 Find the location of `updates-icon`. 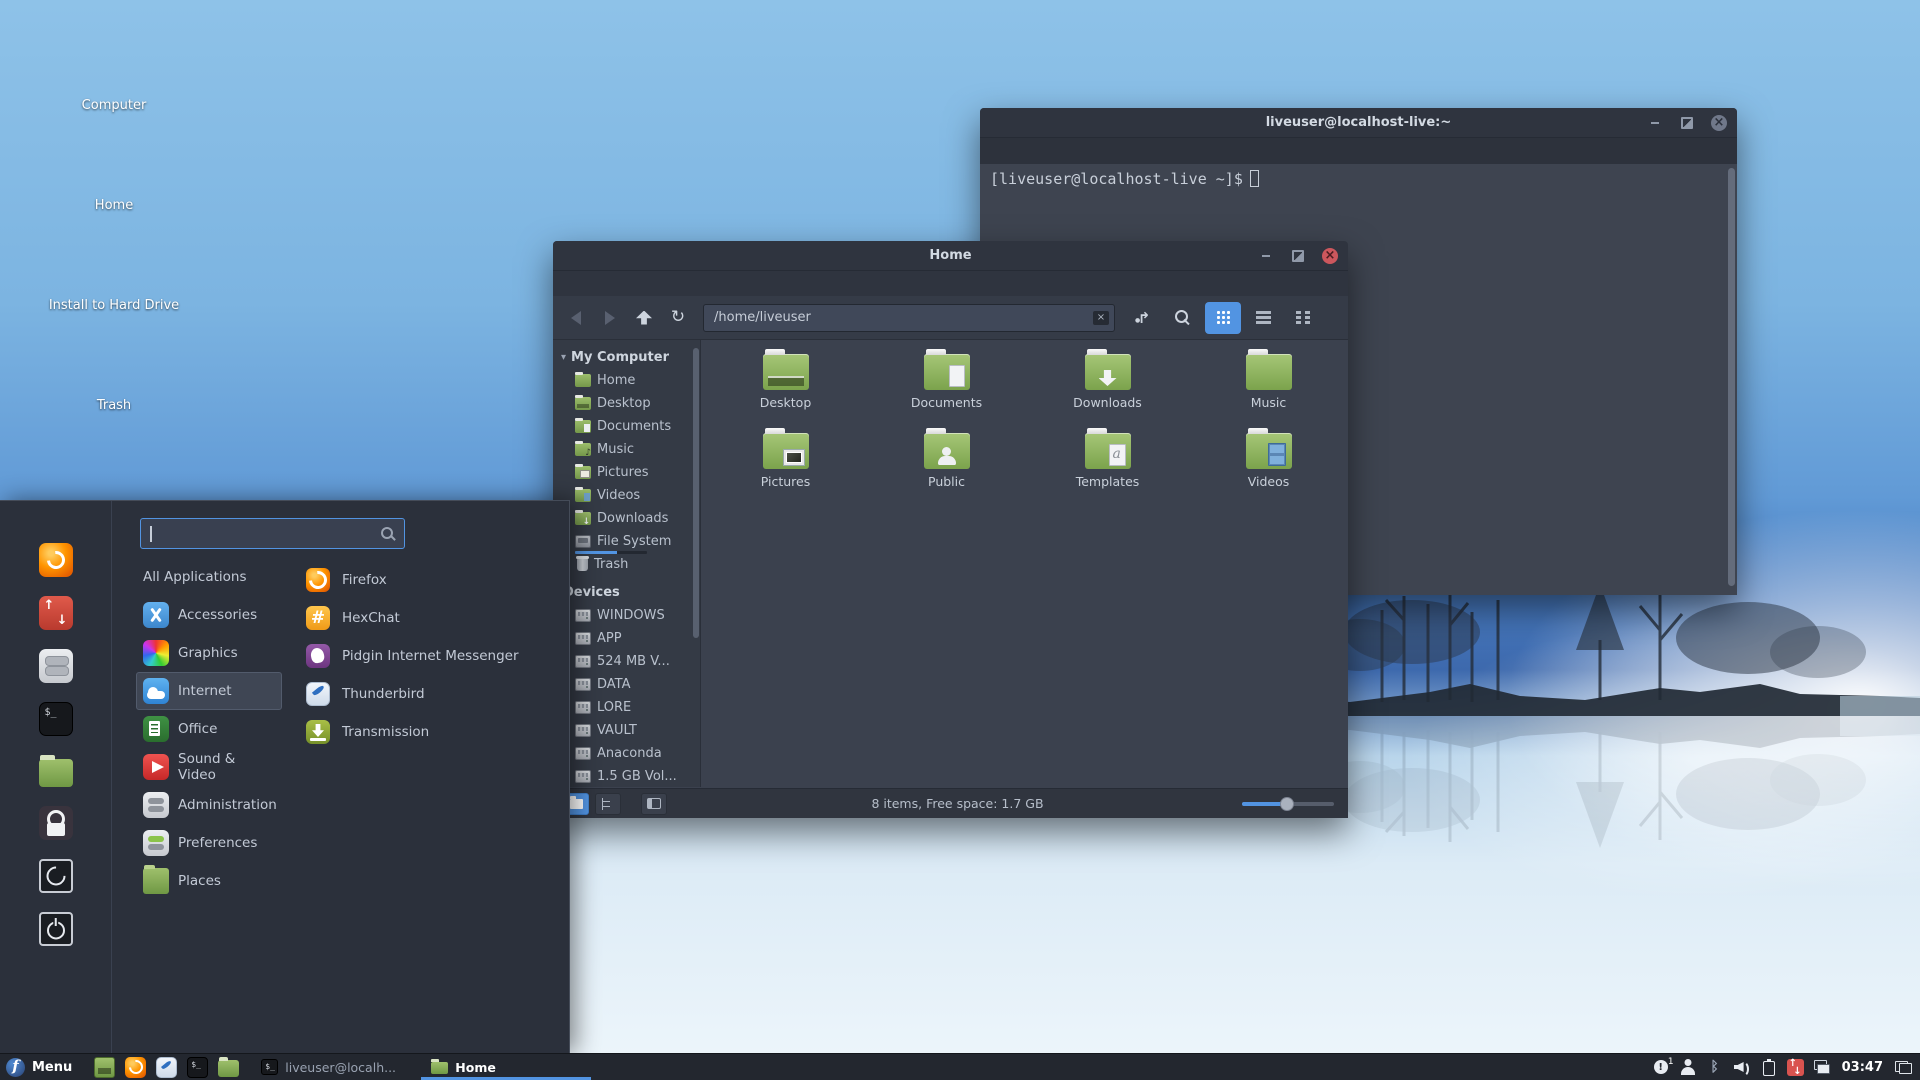

updates-icon is located at coordinates (1795, 1067).